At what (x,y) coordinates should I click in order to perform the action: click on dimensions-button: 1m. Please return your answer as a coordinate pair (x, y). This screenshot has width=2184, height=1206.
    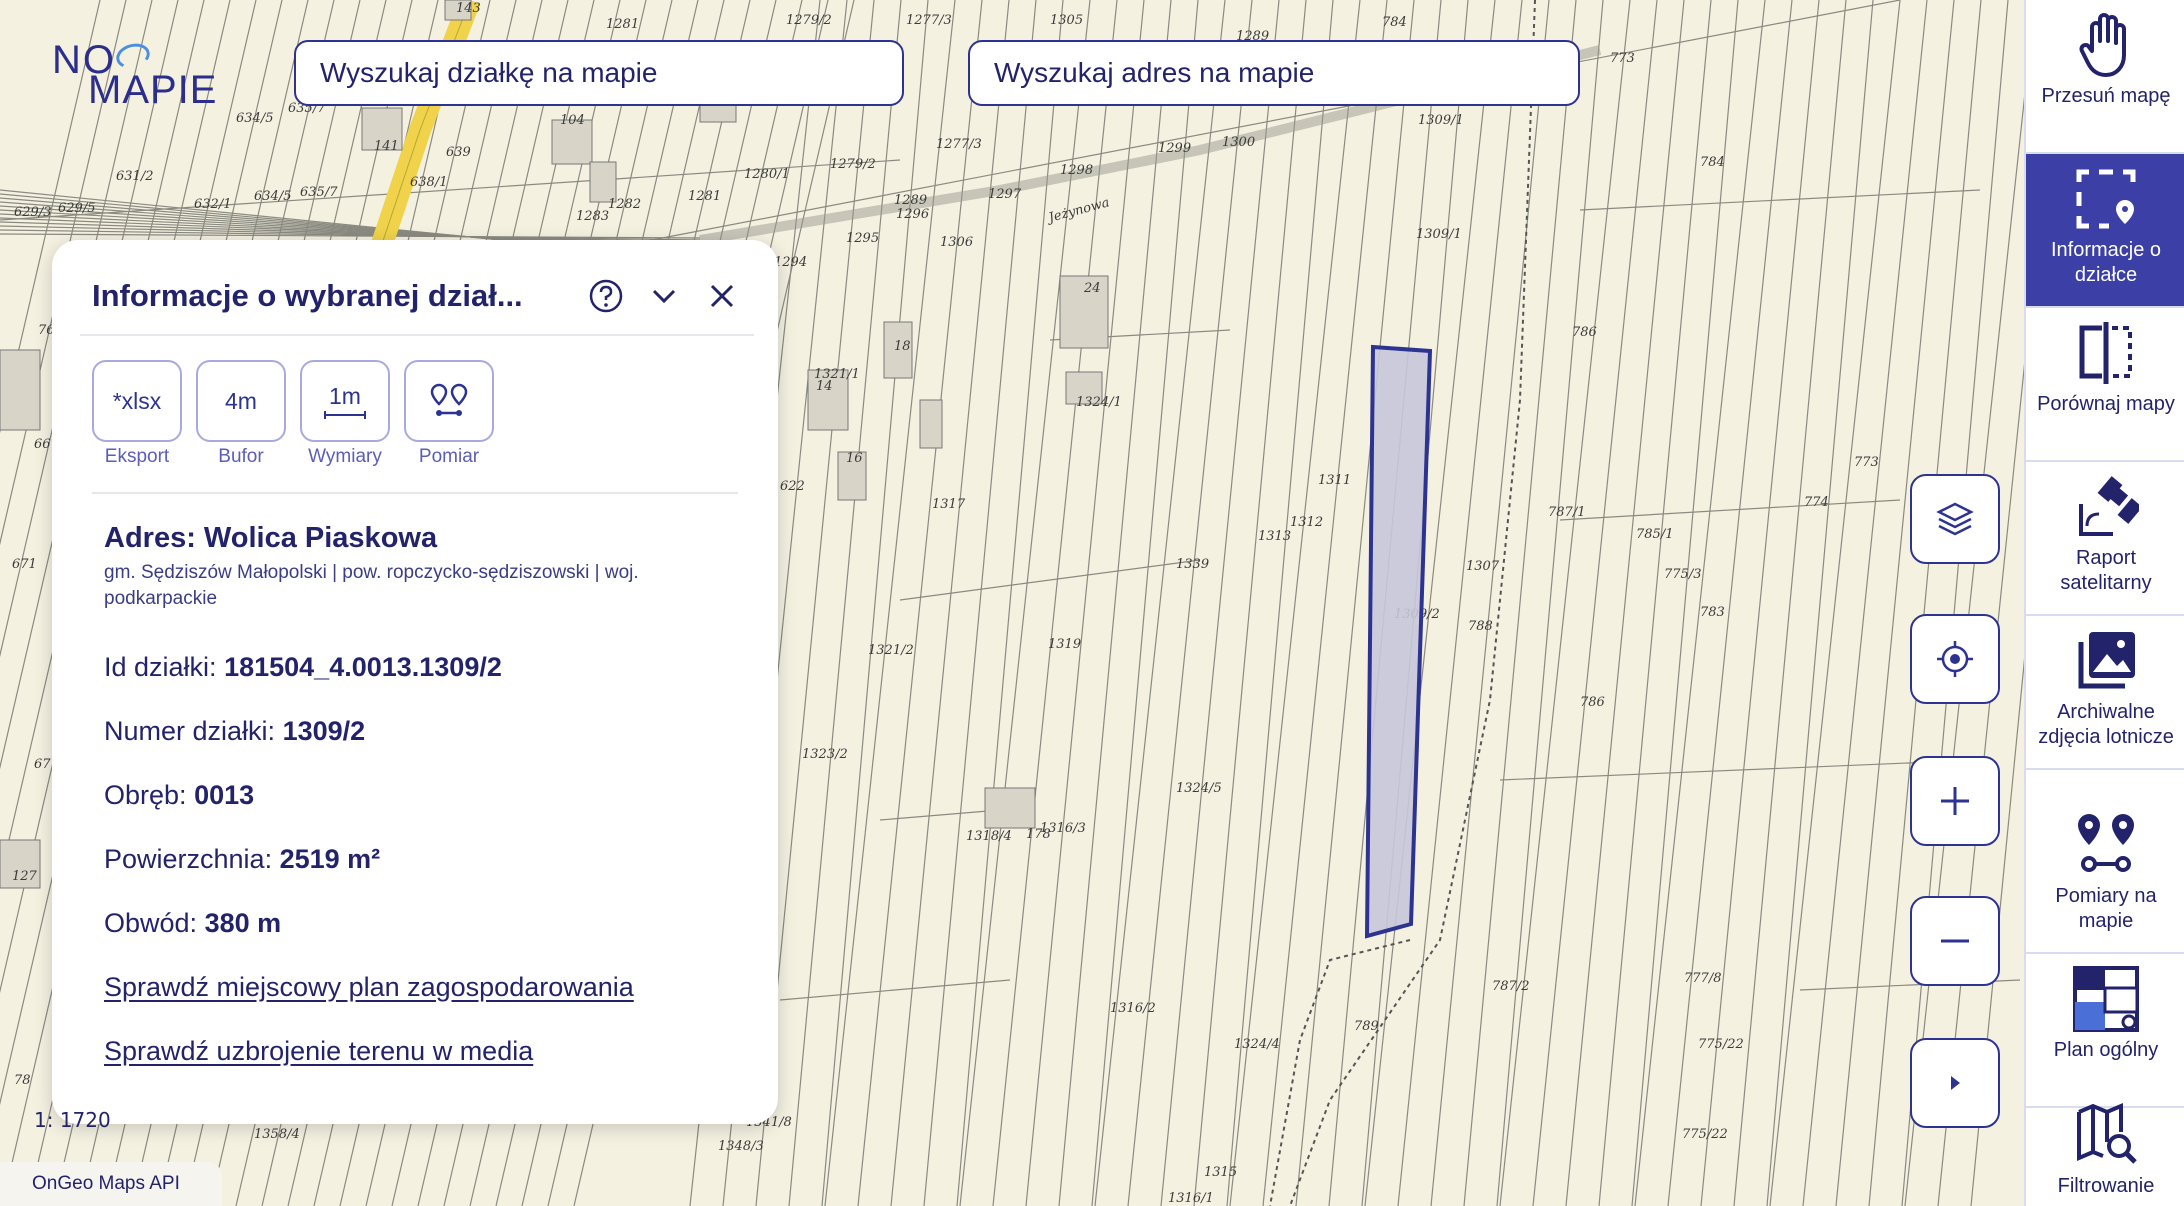
    Looking at the image, I should click on (345, 401).